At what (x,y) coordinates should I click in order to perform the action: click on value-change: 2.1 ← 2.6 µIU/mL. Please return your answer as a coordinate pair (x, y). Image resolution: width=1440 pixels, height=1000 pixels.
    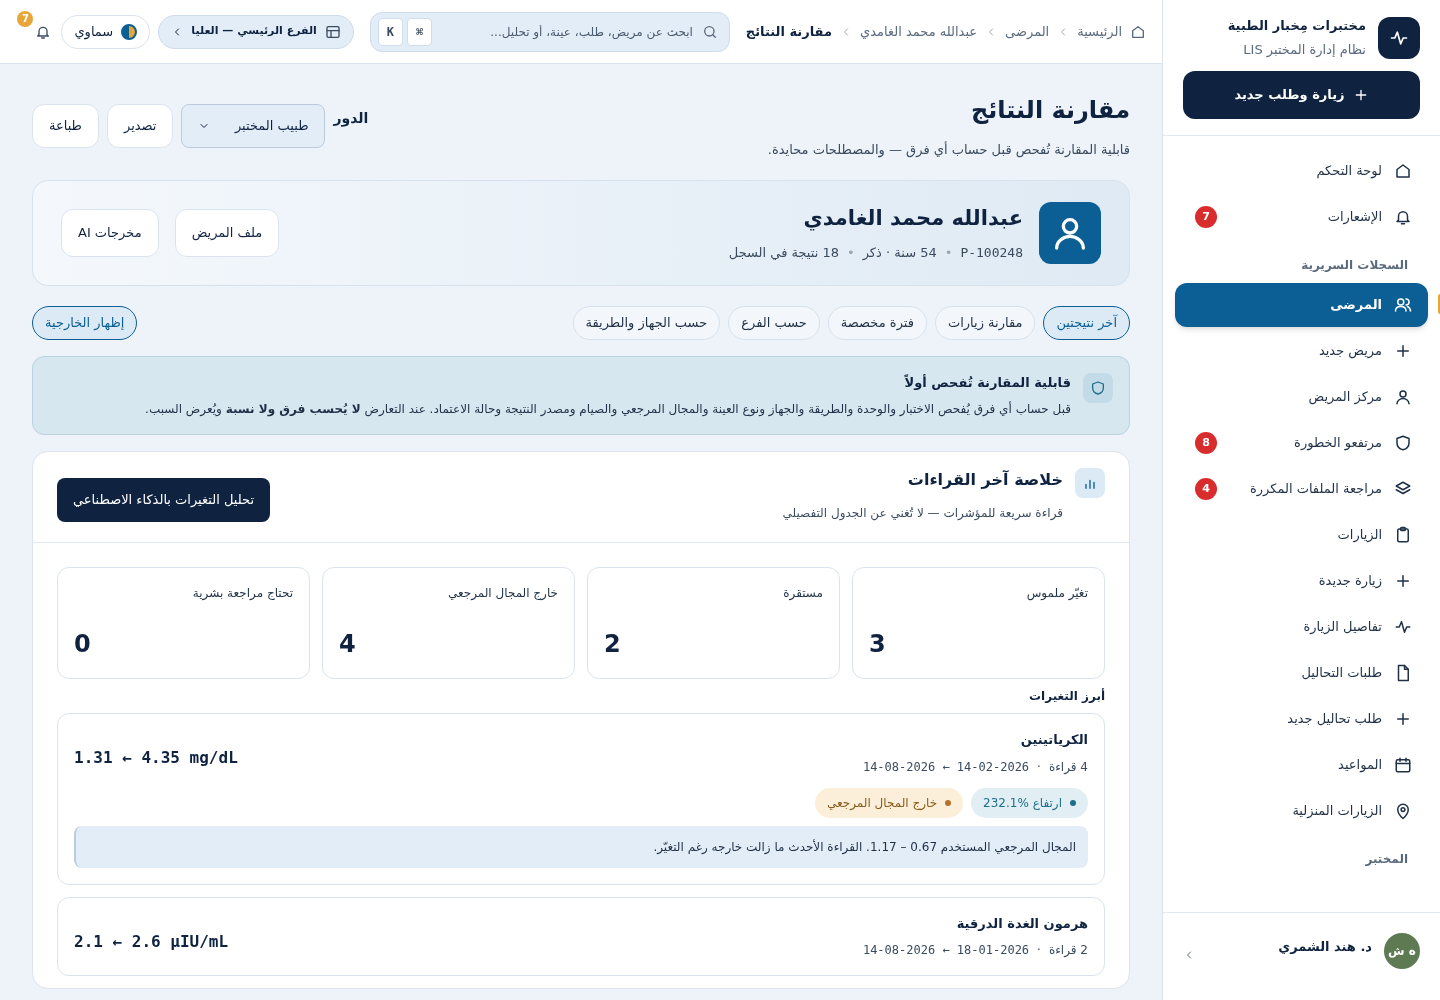
    Looking at the image, I should click on (151, 941).